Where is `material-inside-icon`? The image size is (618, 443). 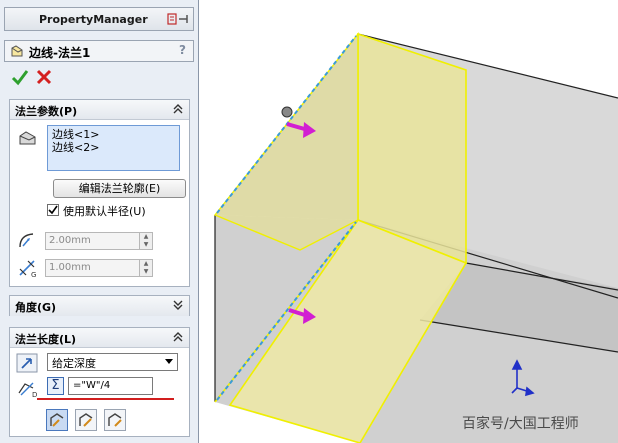
material-inside-icon is located at coordinates (57, 420).